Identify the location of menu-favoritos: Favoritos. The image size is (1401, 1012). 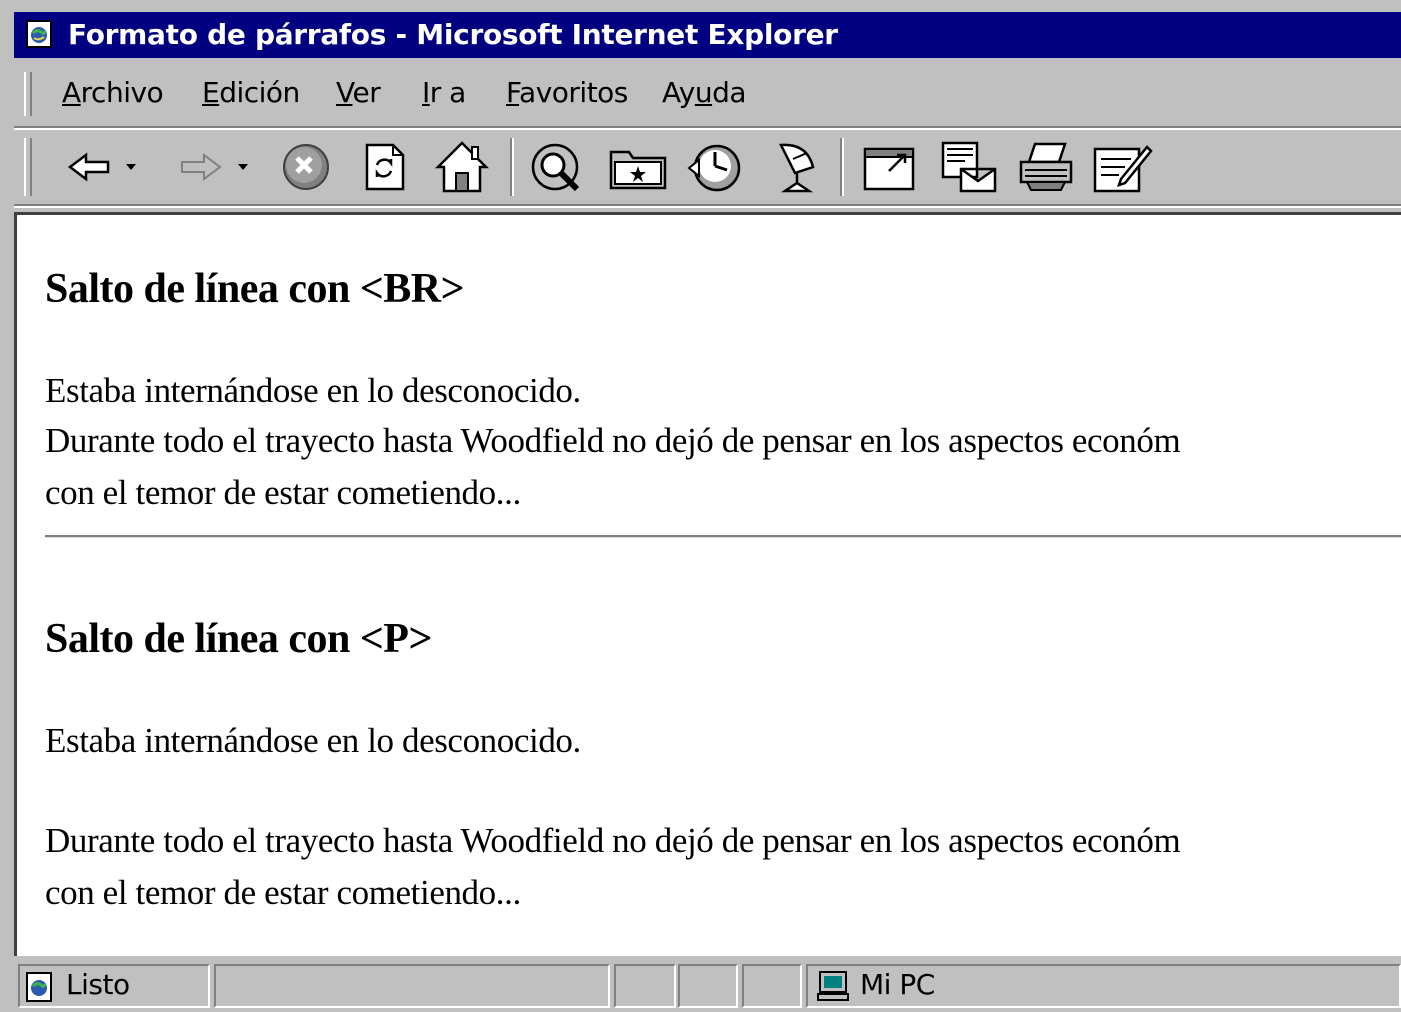
(567, 92).